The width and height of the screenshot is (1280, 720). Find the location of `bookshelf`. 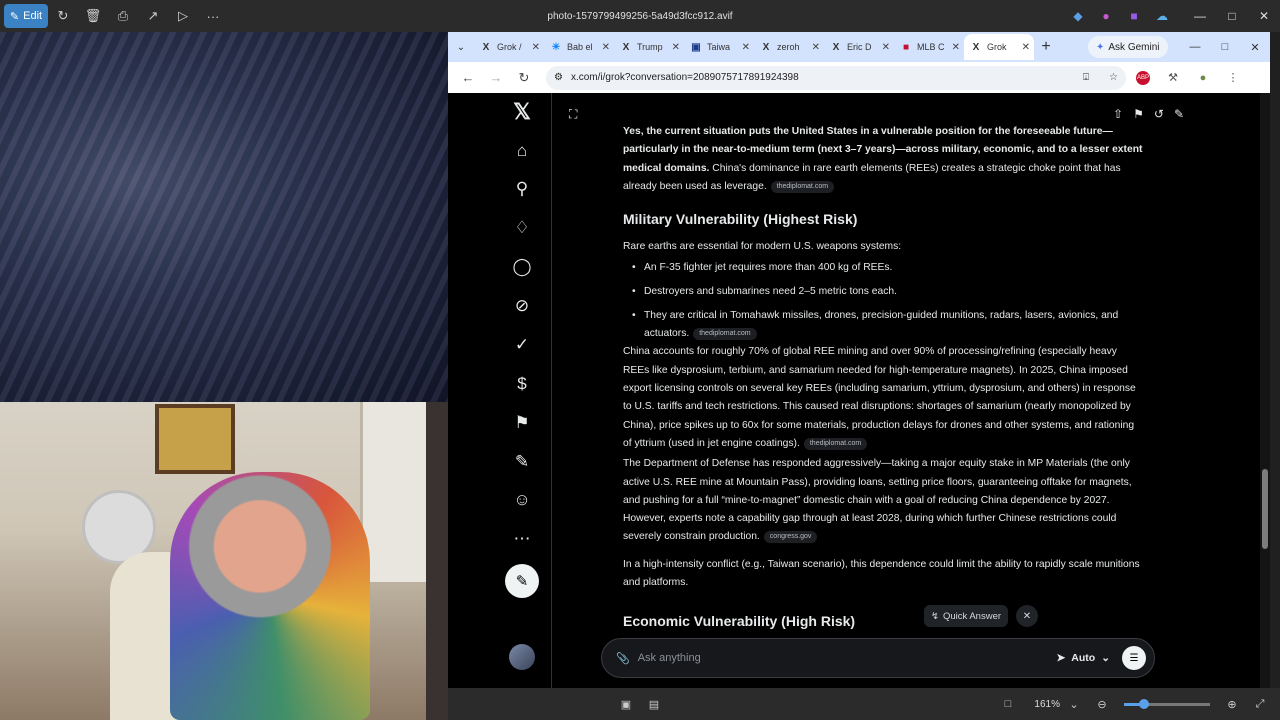

bookshelf is located at coordinates (393, 492).